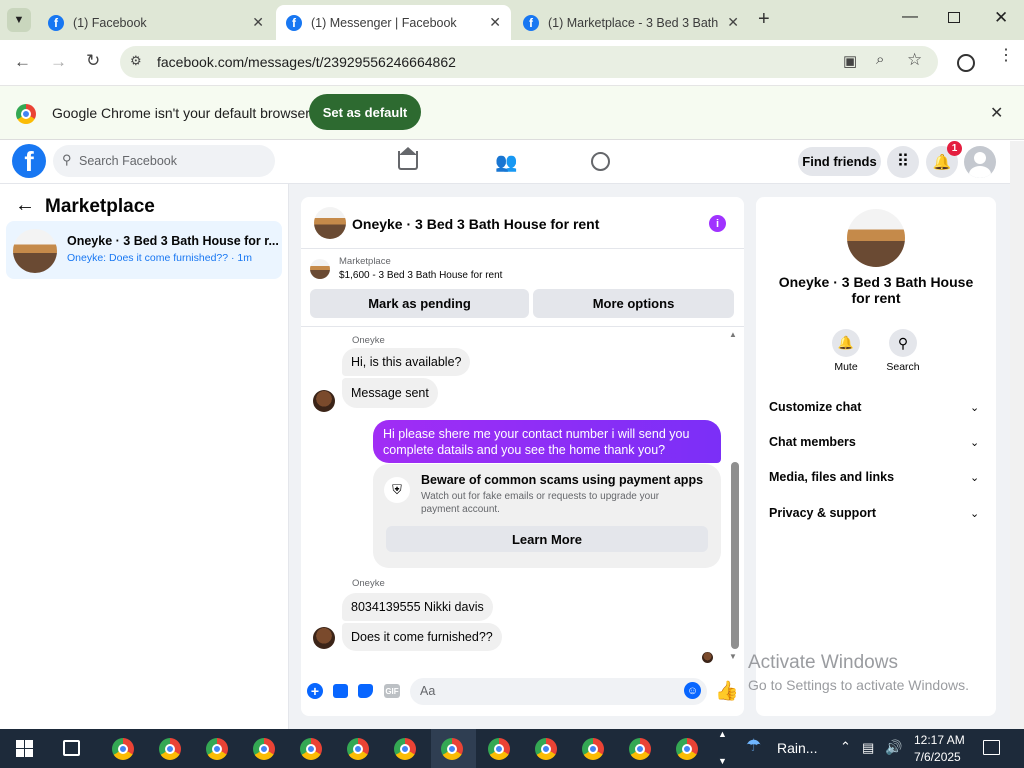  I want to click on message-placeholder: Aa, so click(428, 691).